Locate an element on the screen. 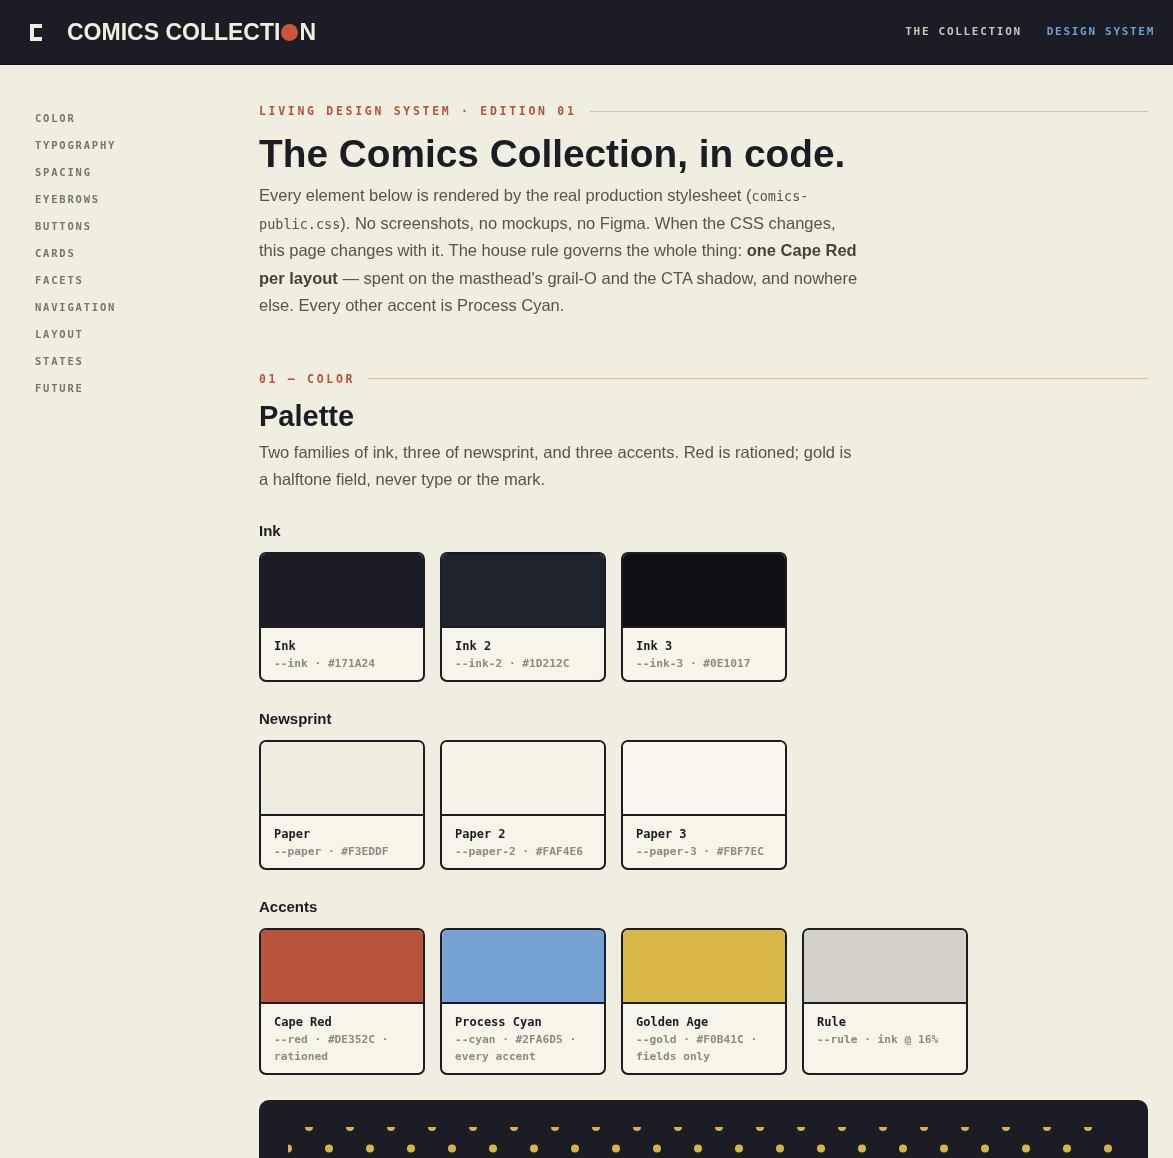 This screenshot has width=1173, height=1158. section-title: Palette is located at coordinates (307, 416).